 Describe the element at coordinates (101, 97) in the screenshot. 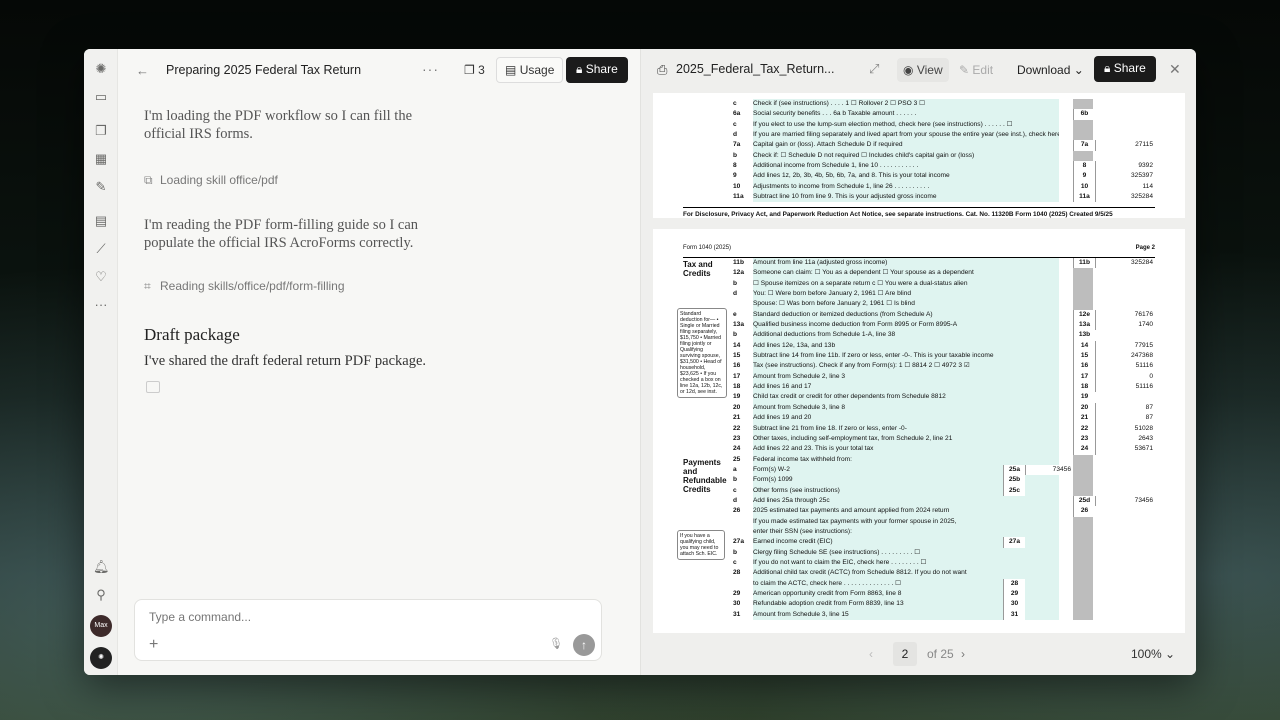

I see `chat-icon: ▭` at that location.